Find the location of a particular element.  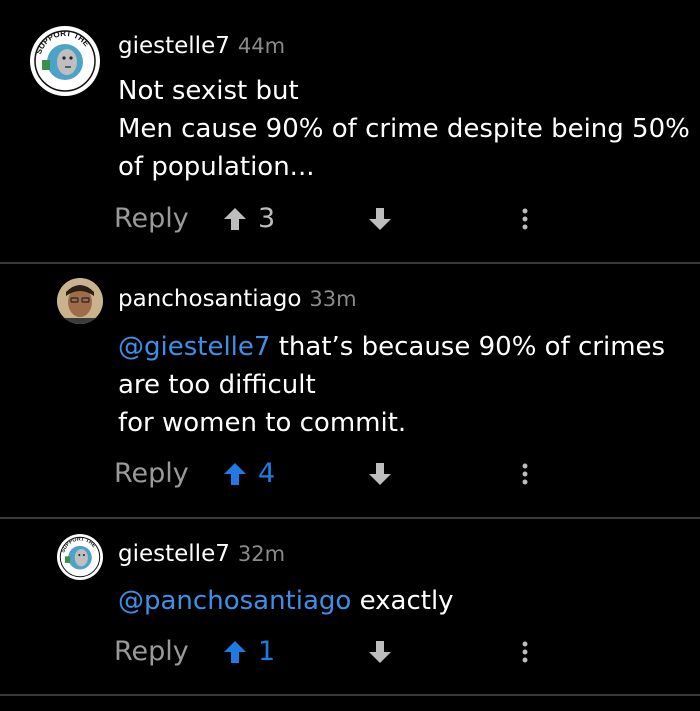

comment-text: exactly is located at coordinates (402, 601).